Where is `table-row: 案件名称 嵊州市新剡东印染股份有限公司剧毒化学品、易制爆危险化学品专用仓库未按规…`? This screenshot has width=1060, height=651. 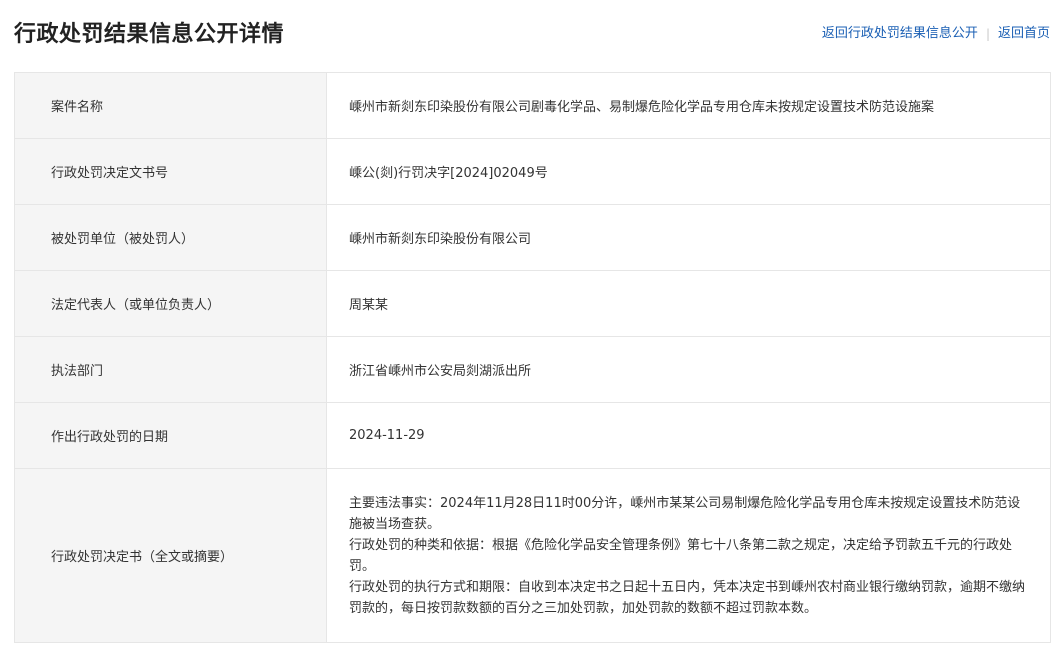
table-row: 案件名称 嵊州市新剡东印染股份有限公司剧毒化学品、易制爆危险化学品专用仓库未按规… is located at coordinates (532, 105).